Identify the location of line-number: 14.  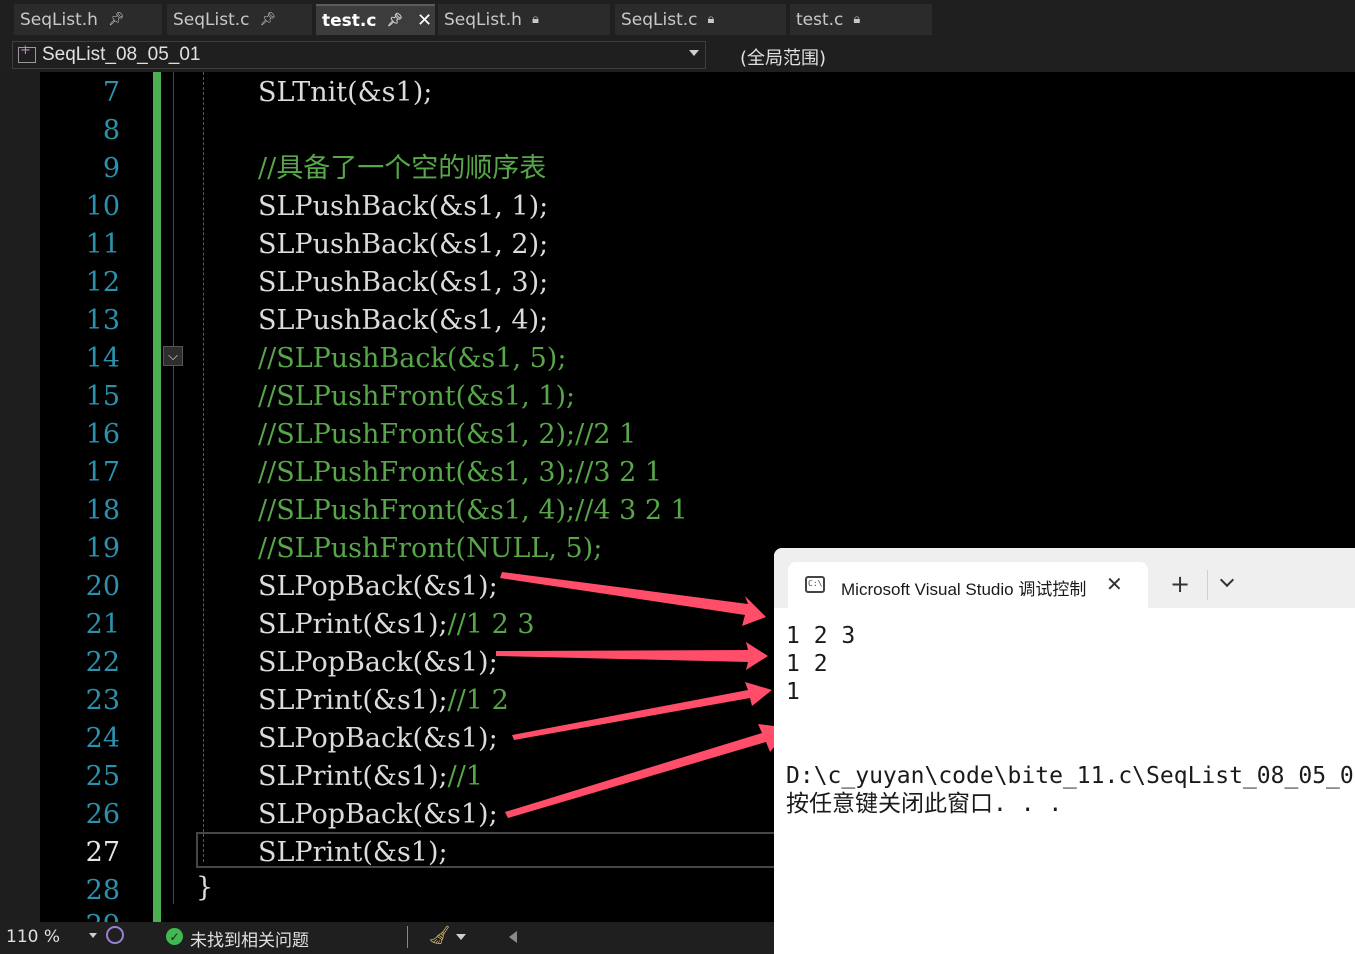
(102, 358).